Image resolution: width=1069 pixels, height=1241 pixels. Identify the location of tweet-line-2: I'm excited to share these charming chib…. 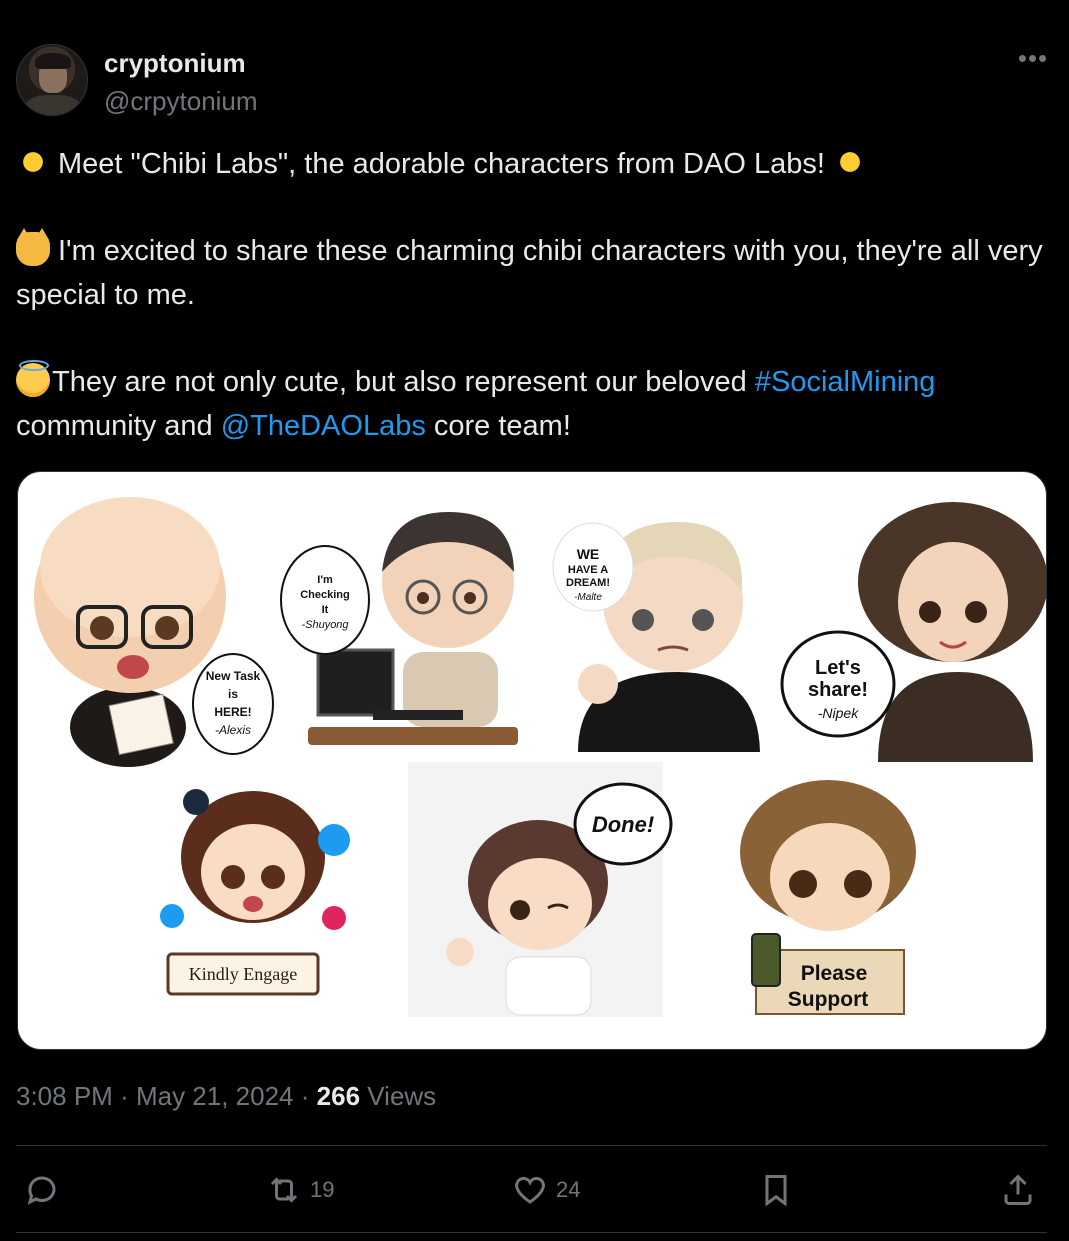
(531, 272).